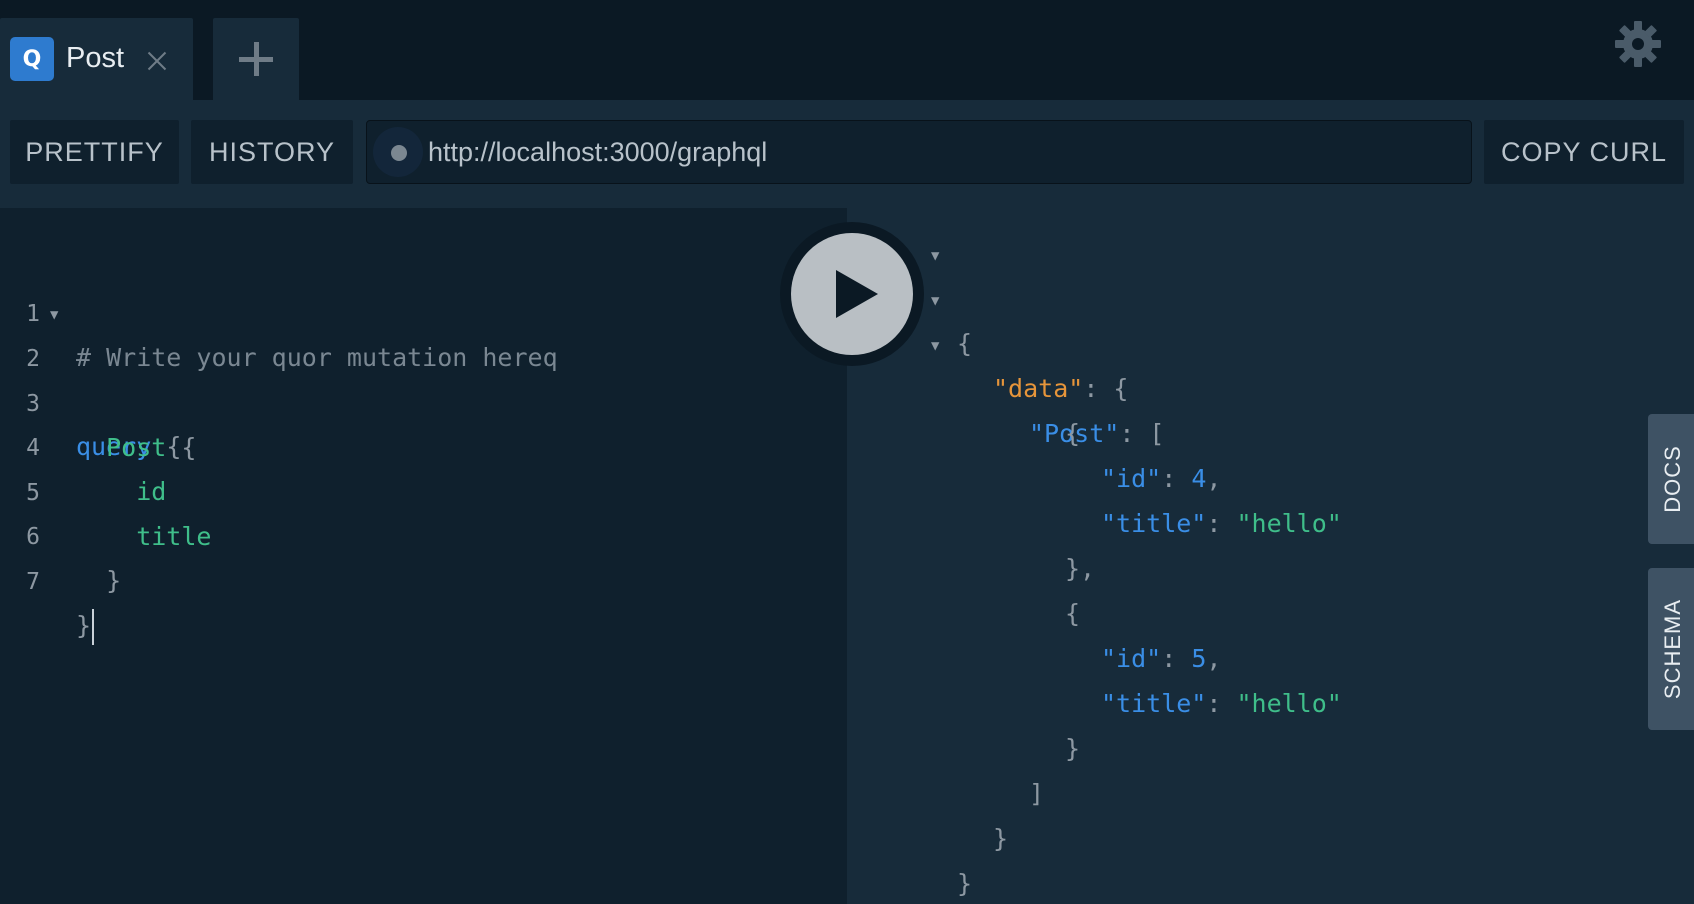  I want to click on endpoint-input: http://localhost:3000/graphql, so click(919, 152).